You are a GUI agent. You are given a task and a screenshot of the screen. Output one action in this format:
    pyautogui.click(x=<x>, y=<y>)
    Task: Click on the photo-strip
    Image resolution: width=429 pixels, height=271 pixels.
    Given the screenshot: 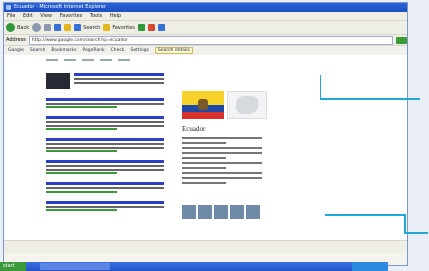 What is the action you would take?
    pyautogui.click(x=221, y=212)
    